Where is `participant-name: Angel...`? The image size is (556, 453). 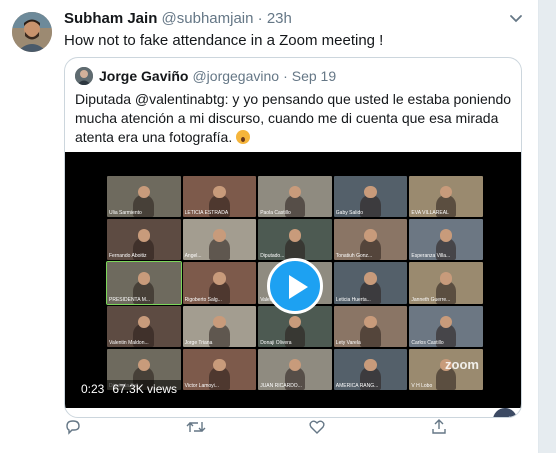 participant-name: Angel... is located at coordinates (193, 256).